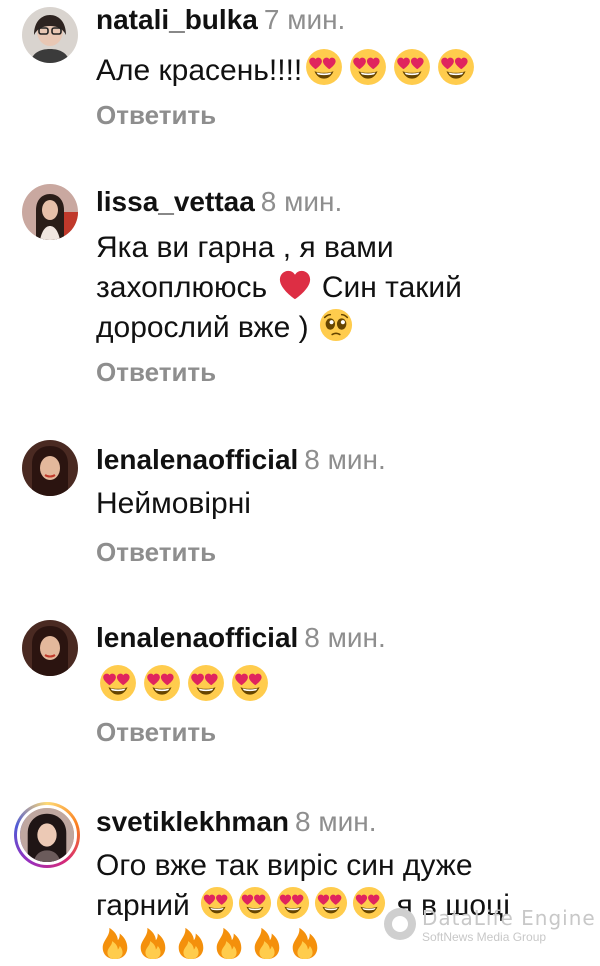 The image size is (600, 966). I want to click on comment-text-part: гарний, so click(143, 905).